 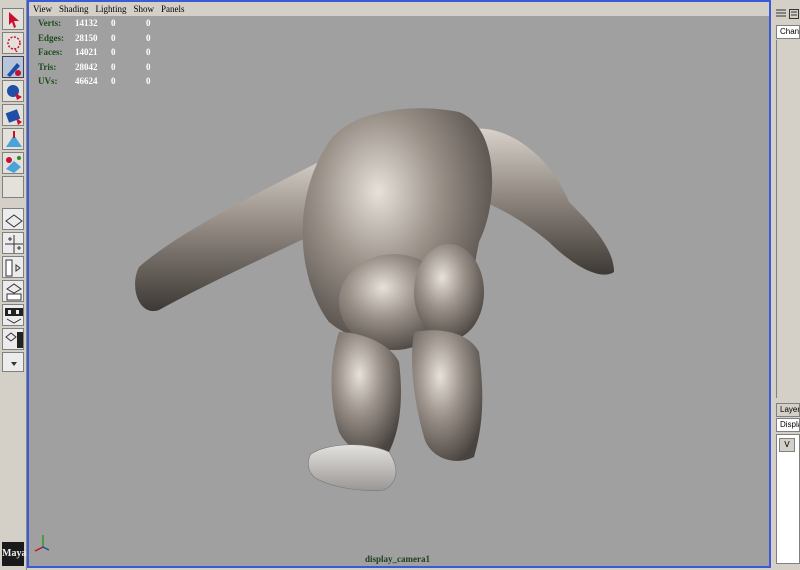 What do you see at coordinates (13, 91) in the screenshot?
I see `move-tool-icon` at bounding box center [13, 91].